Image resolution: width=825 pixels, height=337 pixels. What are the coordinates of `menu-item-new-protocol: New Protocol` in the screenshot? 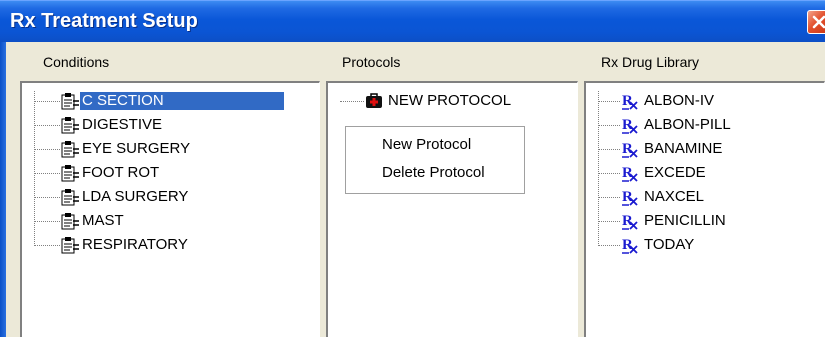 It's located at (426, 144).